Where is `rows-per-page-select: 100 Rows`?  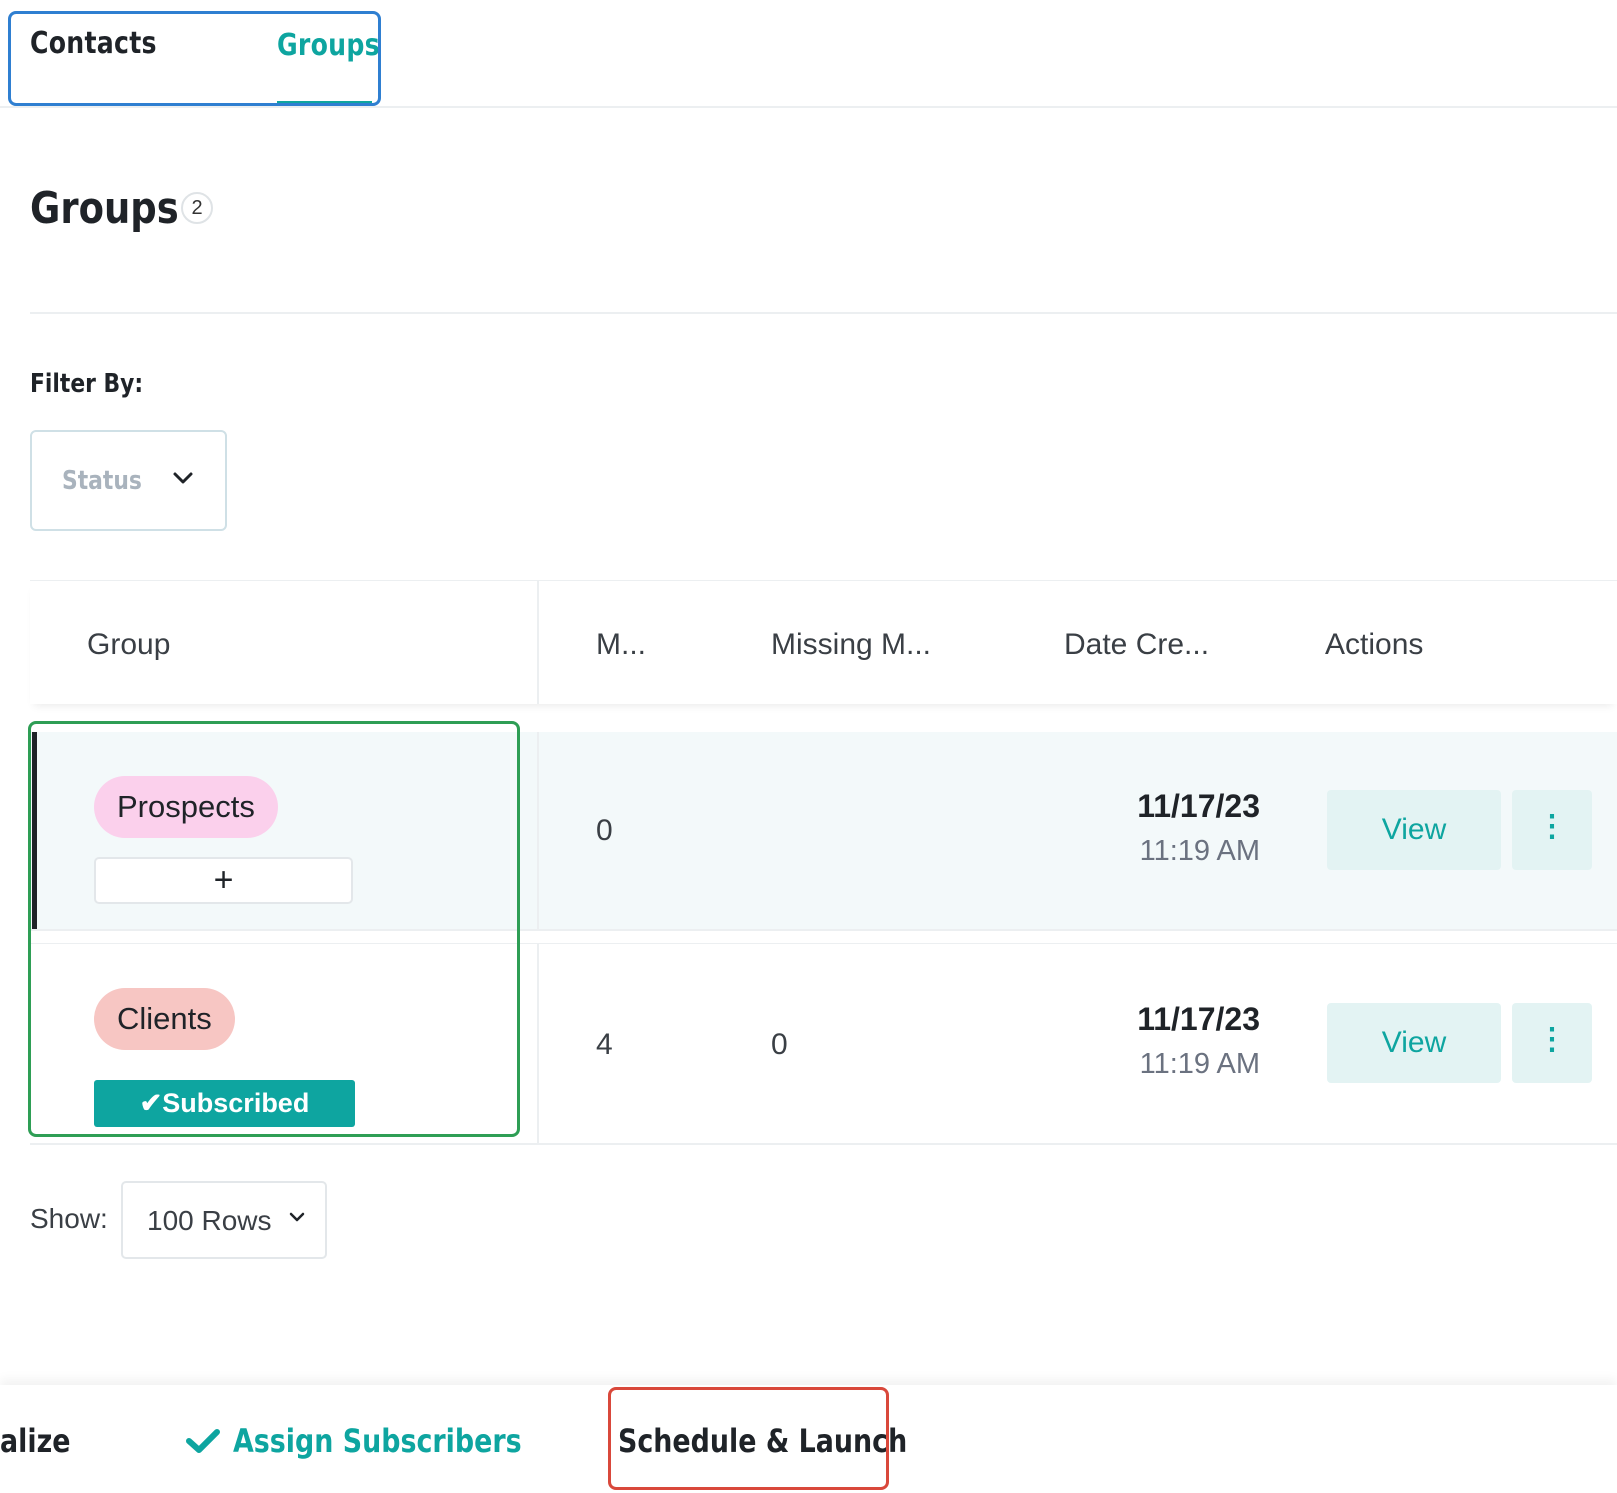 rows-per-page-select: 100 Rows is located at coordinates (224, 1220).